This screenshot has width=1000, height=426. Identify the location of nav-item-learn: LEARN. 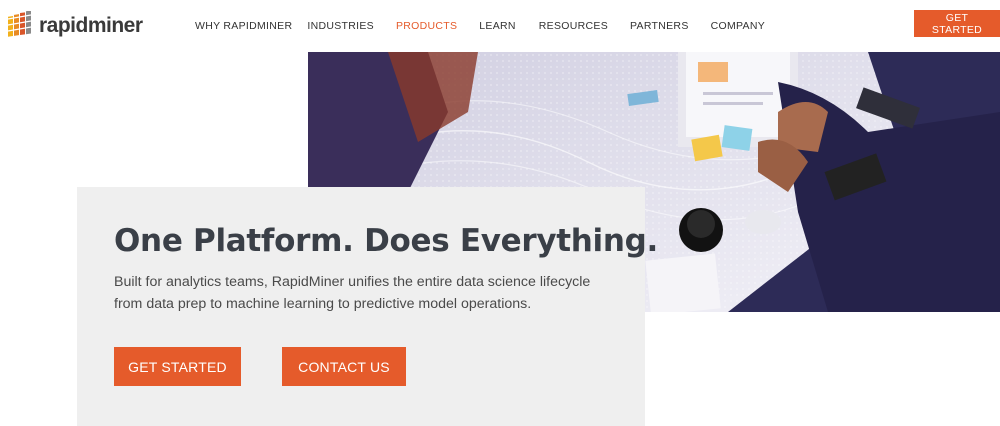
(497, 26).